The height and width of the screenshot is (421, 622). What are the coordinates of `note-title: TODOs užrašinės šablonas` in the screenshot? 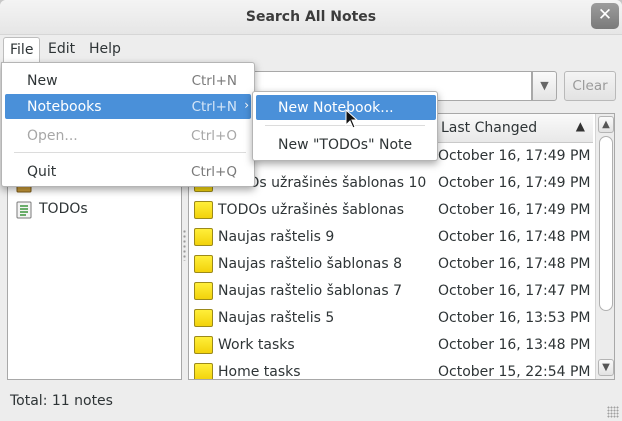 It's located at (311, 210).